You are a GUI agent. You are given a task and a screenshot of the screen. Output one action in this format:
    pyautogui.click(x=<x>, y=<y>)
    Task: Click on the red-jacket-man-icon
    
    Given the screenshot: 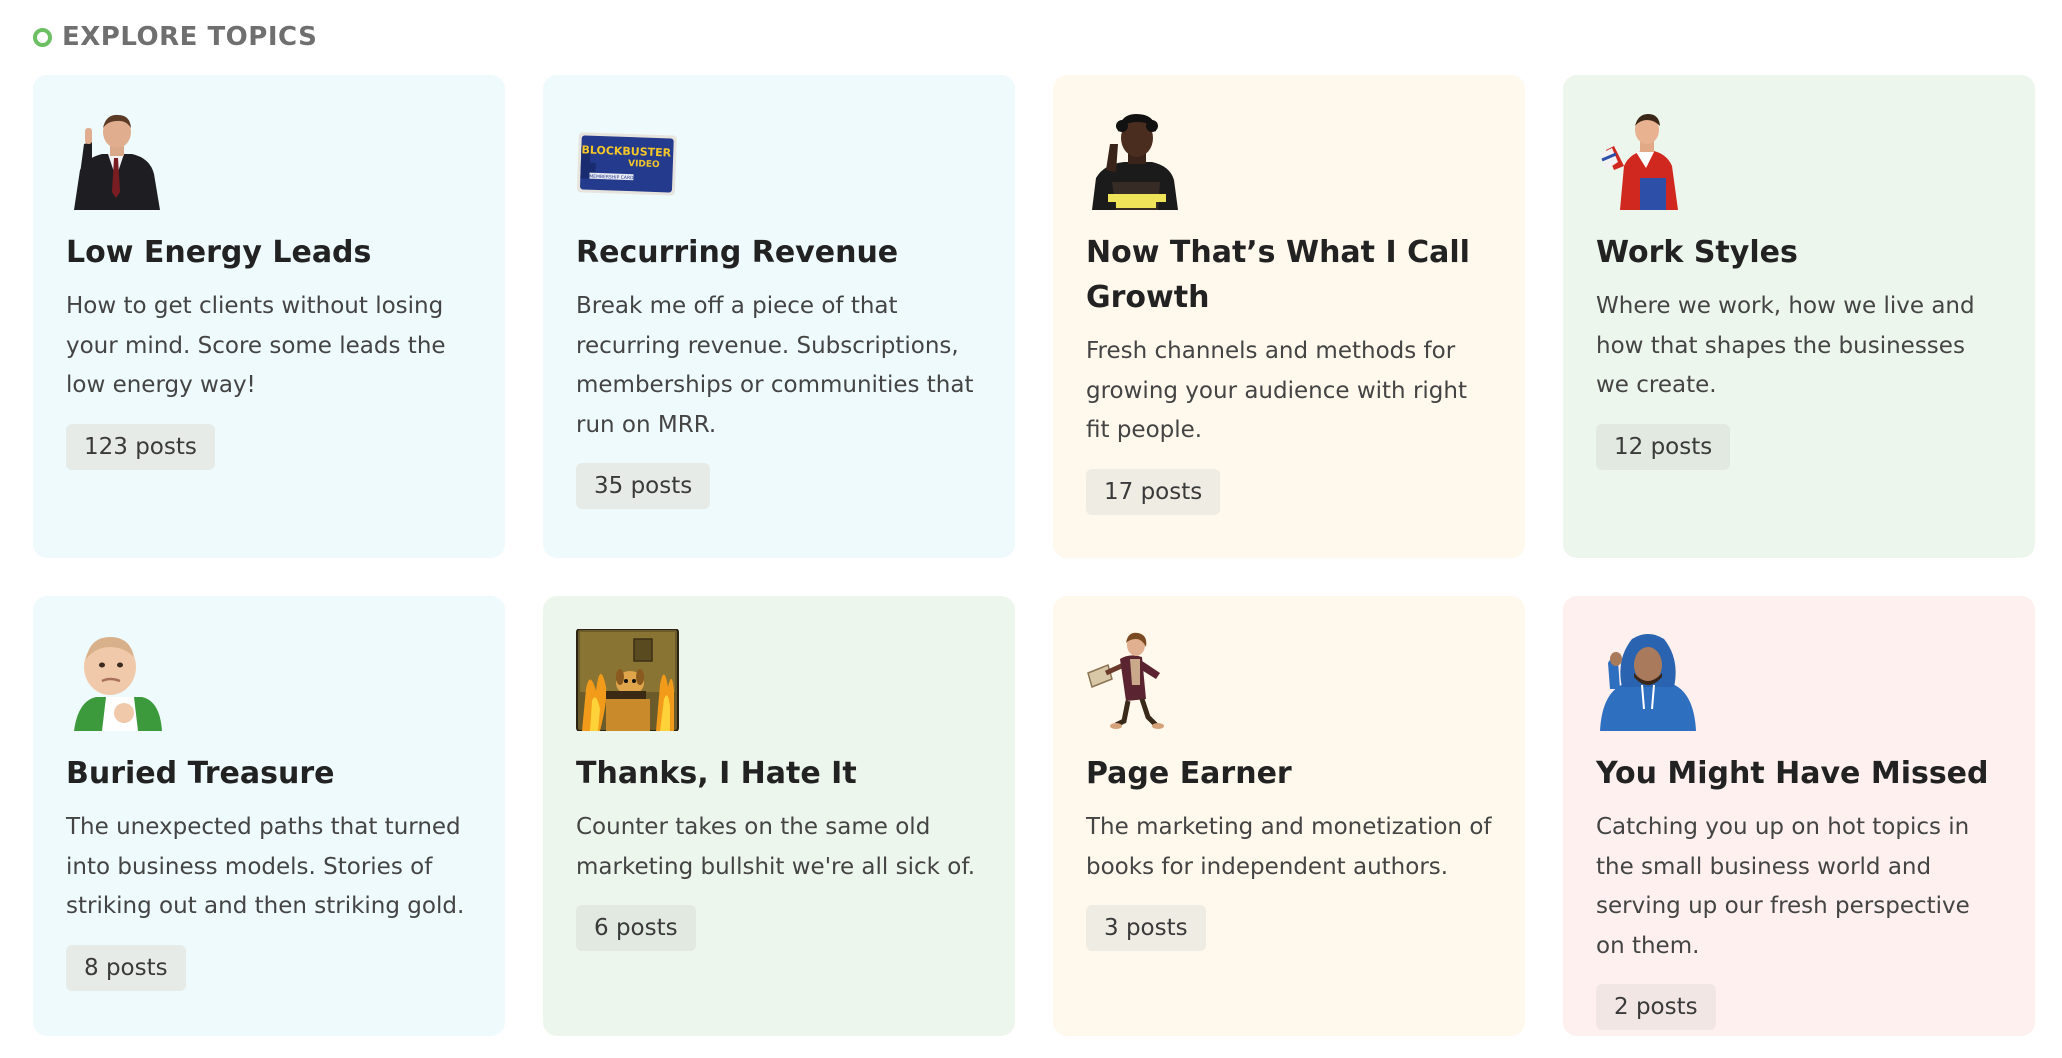 What is the action you would take?
    pyautogui.click(x=1648, y=159)
    